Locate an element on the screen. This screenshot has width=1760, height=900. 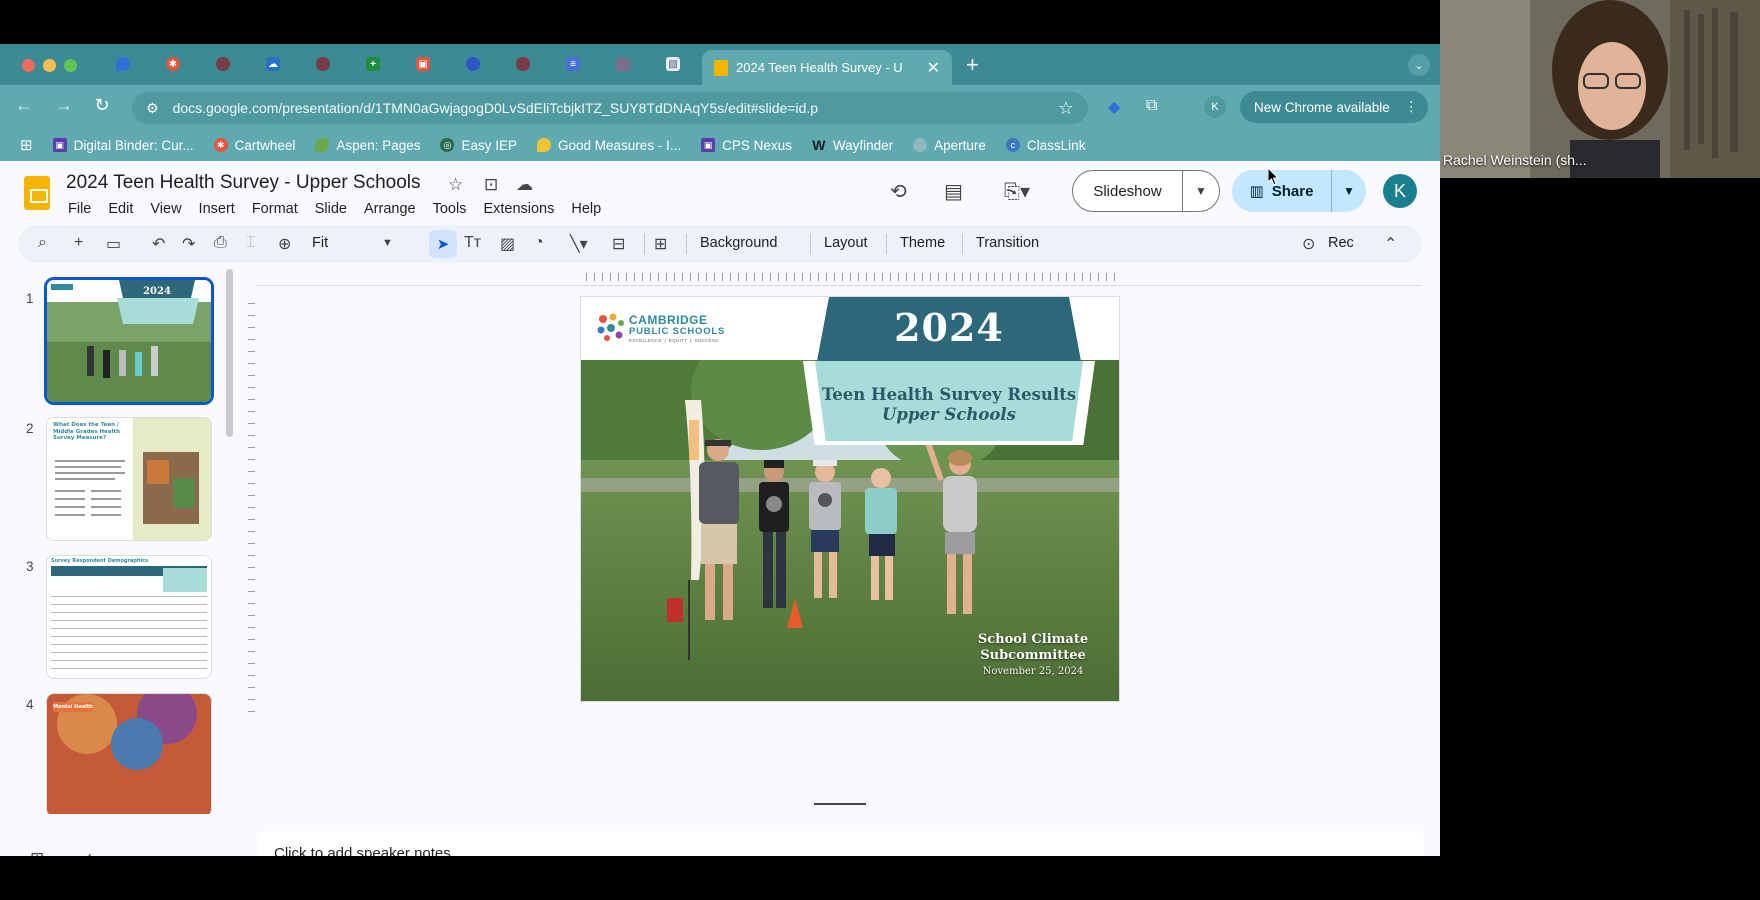
search-menus-icon: ⌕ is located at coordinates (42, 243).